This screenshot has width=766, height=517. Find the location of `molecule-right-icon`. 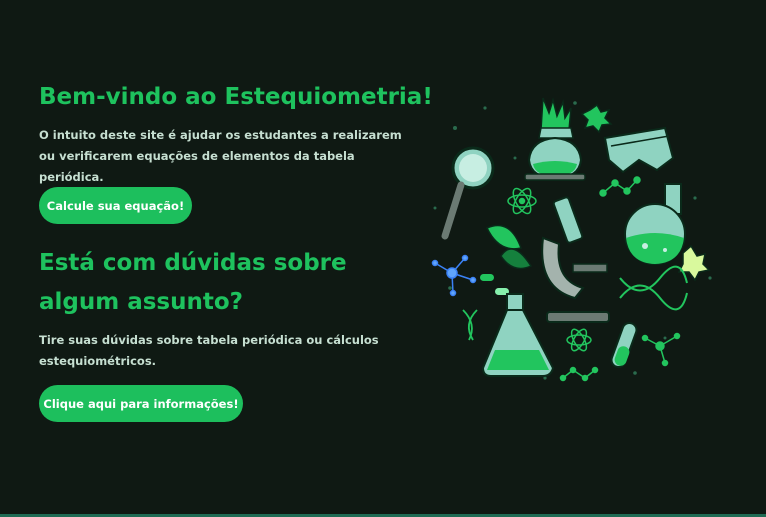

molecule-right-icon is located at coordinates (661, 349).